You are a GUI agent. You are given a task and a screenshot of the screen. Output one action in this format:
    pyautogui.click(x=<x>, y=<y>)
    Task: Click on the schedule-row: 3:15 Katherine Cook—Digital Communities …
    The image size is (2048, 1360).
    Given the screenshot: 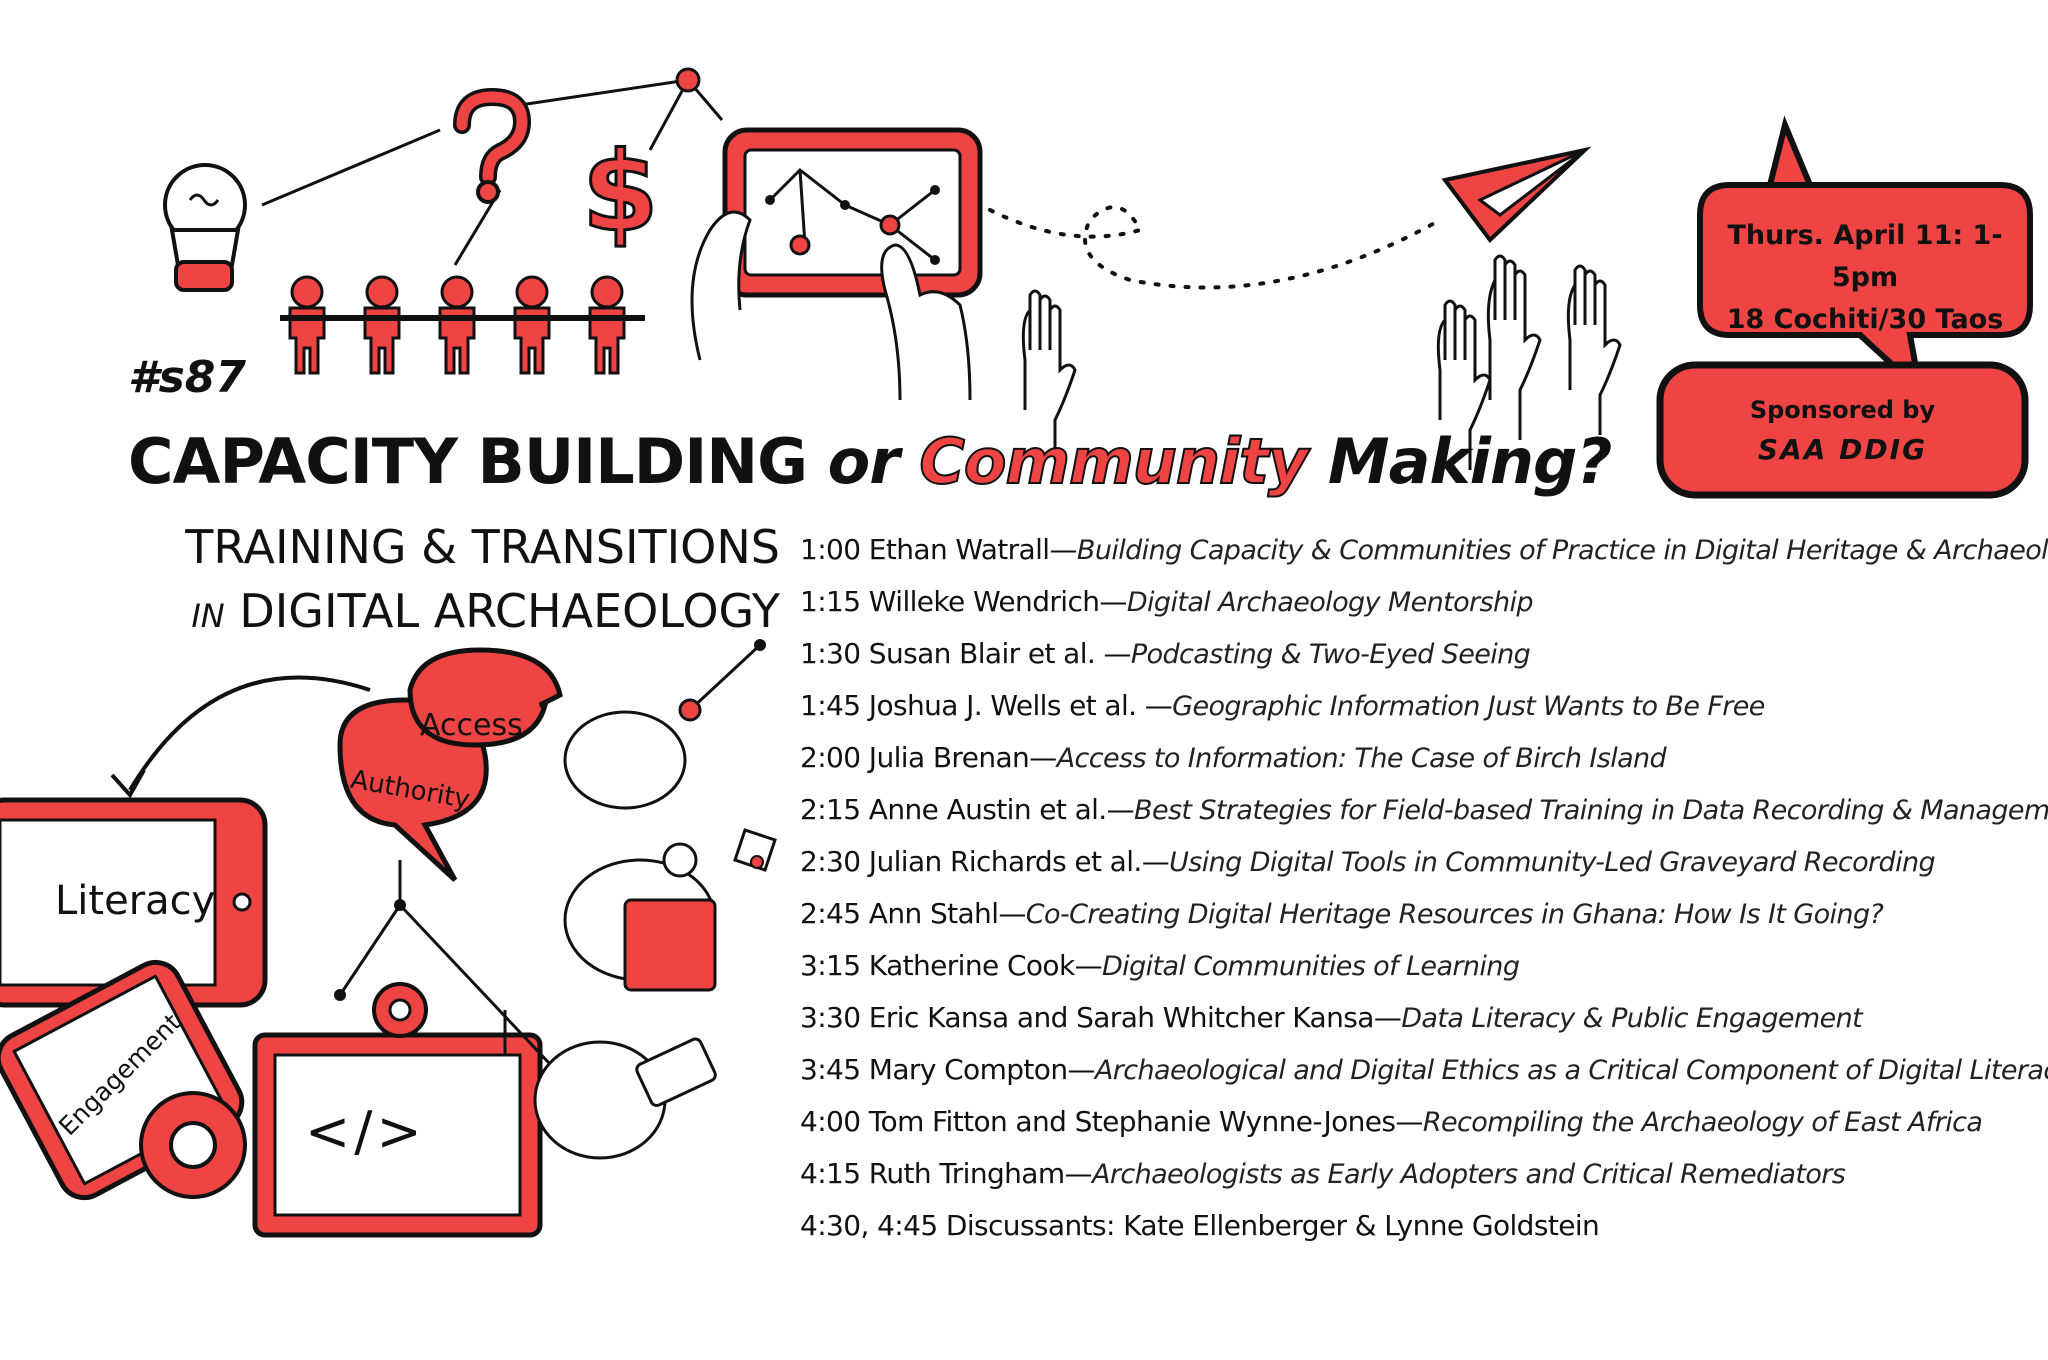 What is the action you would take?
    pyautogui.click(x=1160, y=965)
    